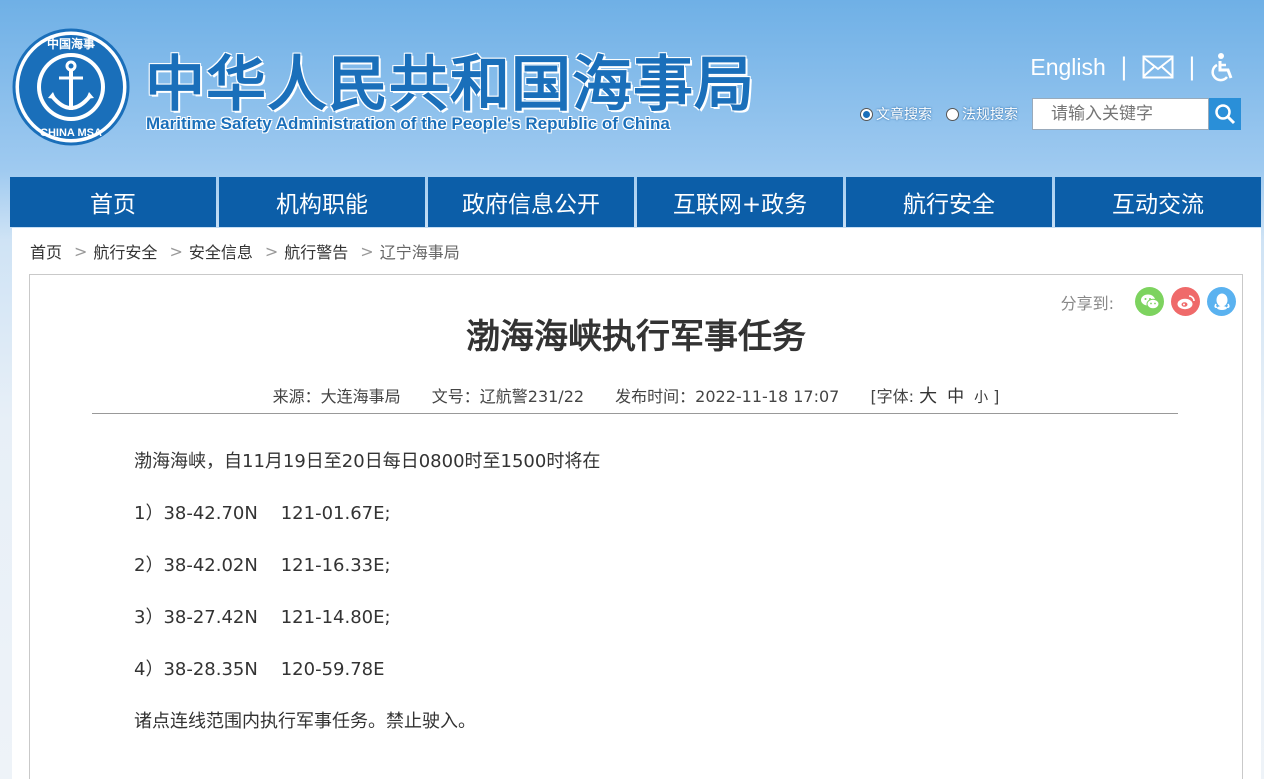  I want to click on breadcrumb: 首页 > 航行安全 > 安全信息 > 航行警告 > 辽宁海事局, so click(636, 251).